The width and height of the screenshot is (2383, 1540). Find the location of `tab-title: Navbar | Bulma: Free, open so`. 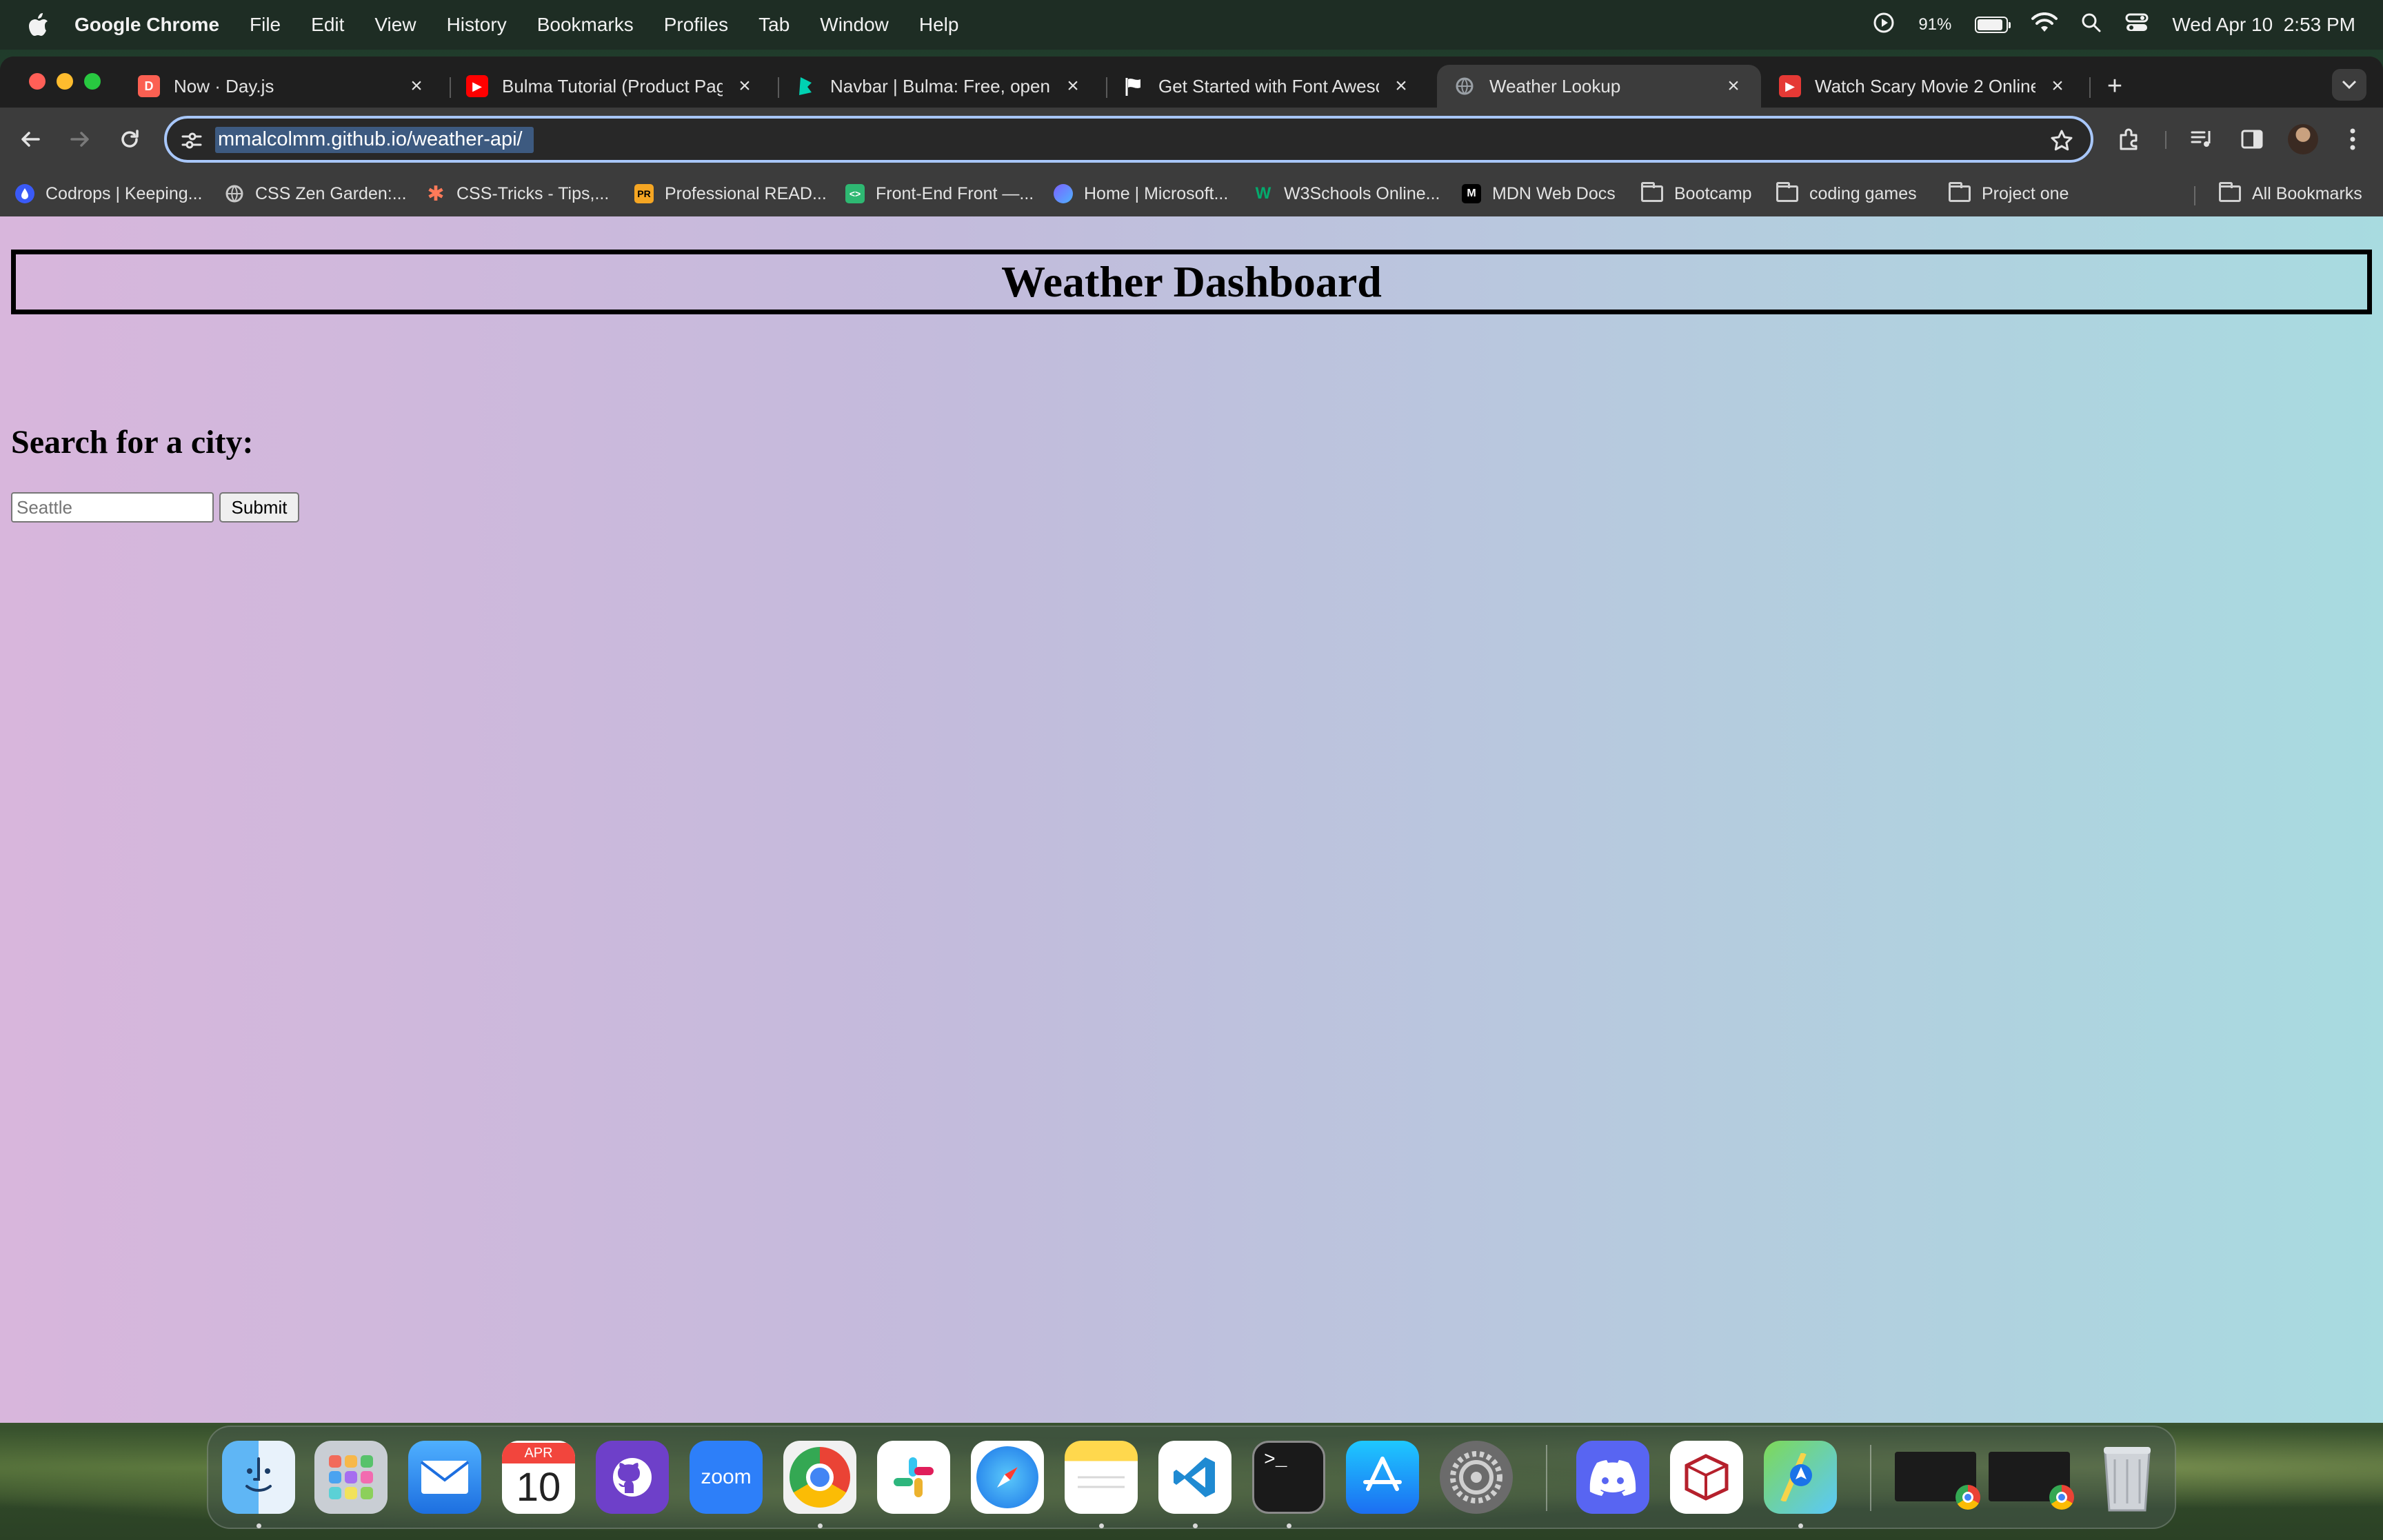

tab-title: Navbar | Bulma: Free, open so is located at coordinates (940, 86).